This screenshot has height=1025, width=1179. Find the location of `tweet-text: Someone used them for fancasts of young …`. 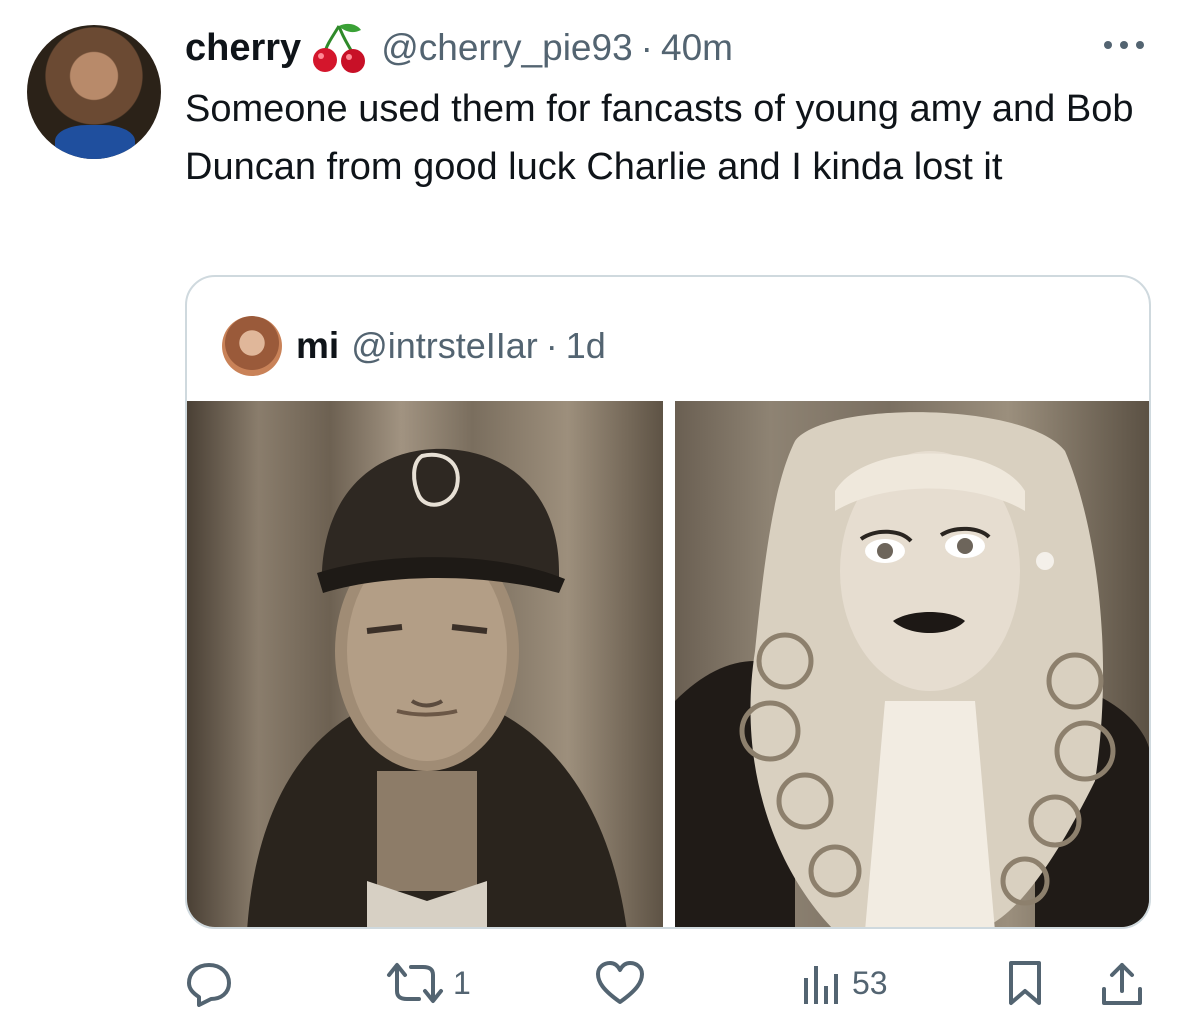

tweet-text: Someone used them for fancasts of young … is located at coordinates (659, 138).